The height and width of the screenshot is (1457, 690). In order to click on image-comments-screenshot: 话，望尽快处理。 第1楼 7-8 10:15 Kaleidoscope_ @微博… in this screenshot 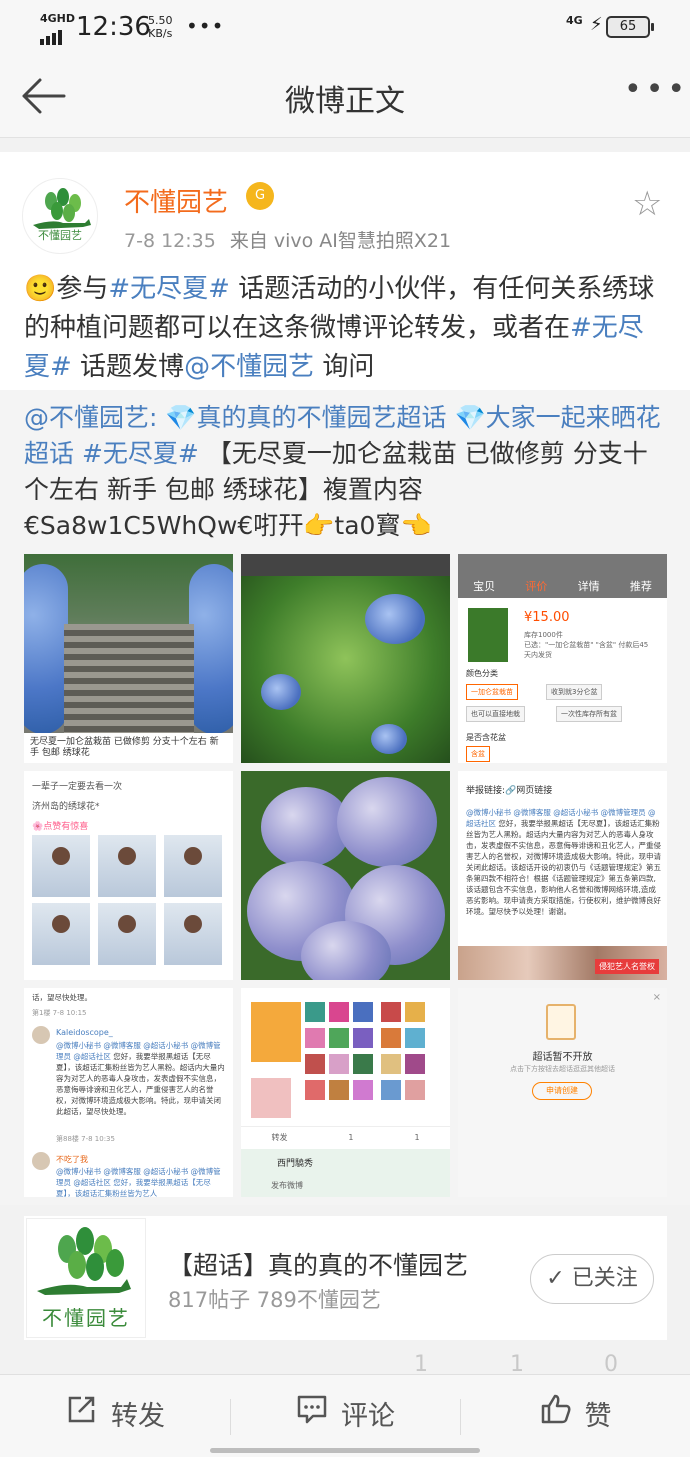, I will do `click(128, 1092)`.